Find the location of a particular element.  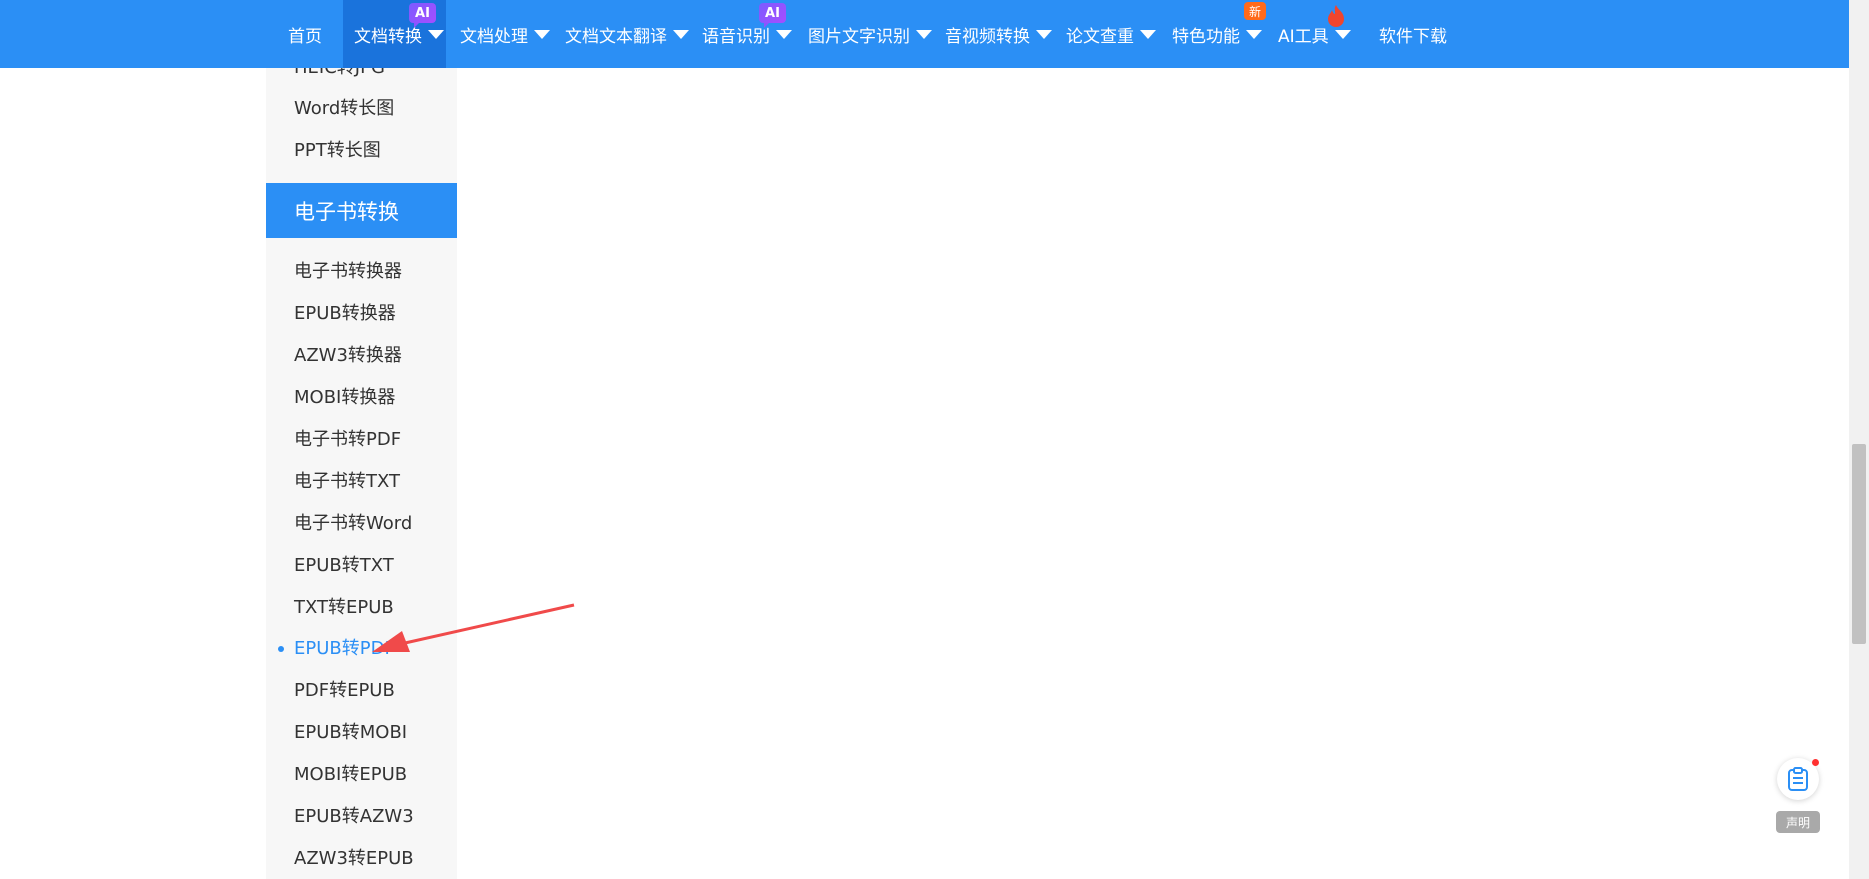

sidebar-item-ebook-converter: 电子书转换器 is located at coordinates (348, 272).